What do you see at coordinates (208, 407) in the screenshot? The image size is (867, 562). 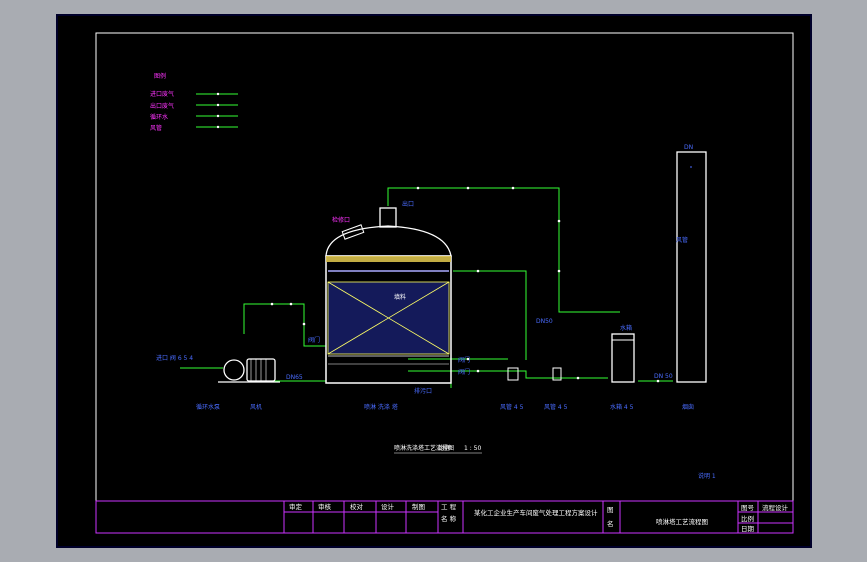 I see `eq-label-pump: 循环水泵` at bounding box center [208, 407].